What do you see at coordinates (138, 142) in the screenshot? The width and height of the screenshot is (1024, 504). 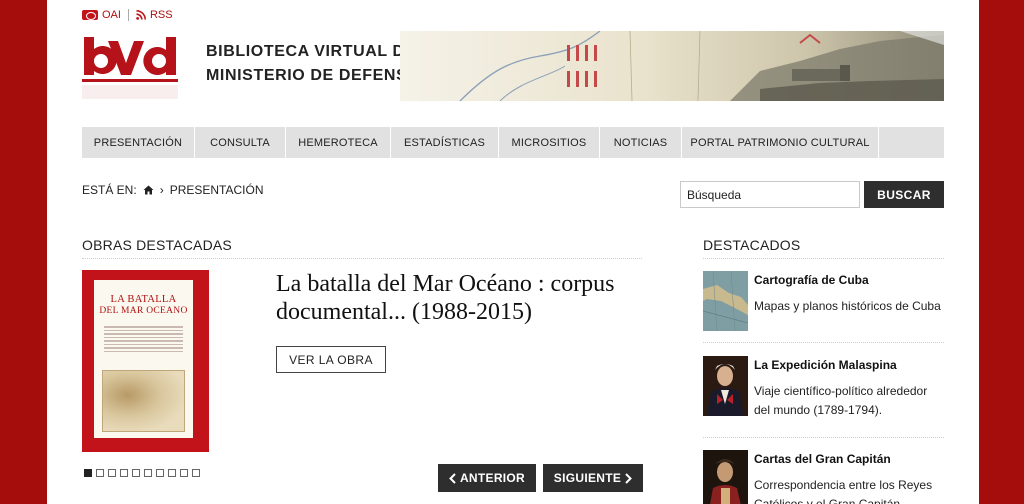 I see `nav-item-presentacion: PRESENTACIÓN` at bounding box center [138, 142].